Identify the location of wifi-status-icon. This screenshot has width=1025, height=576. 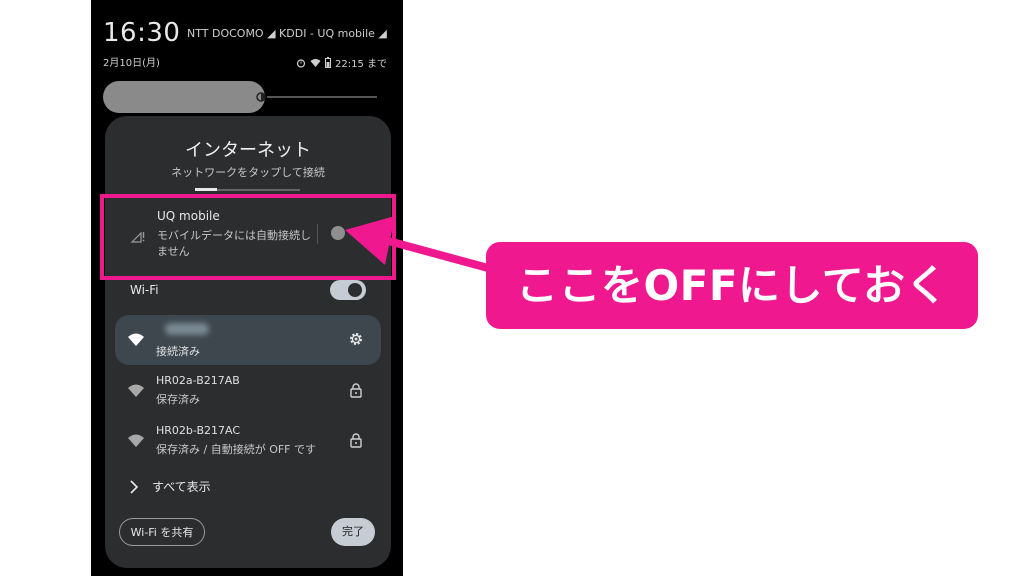
(315, 62).